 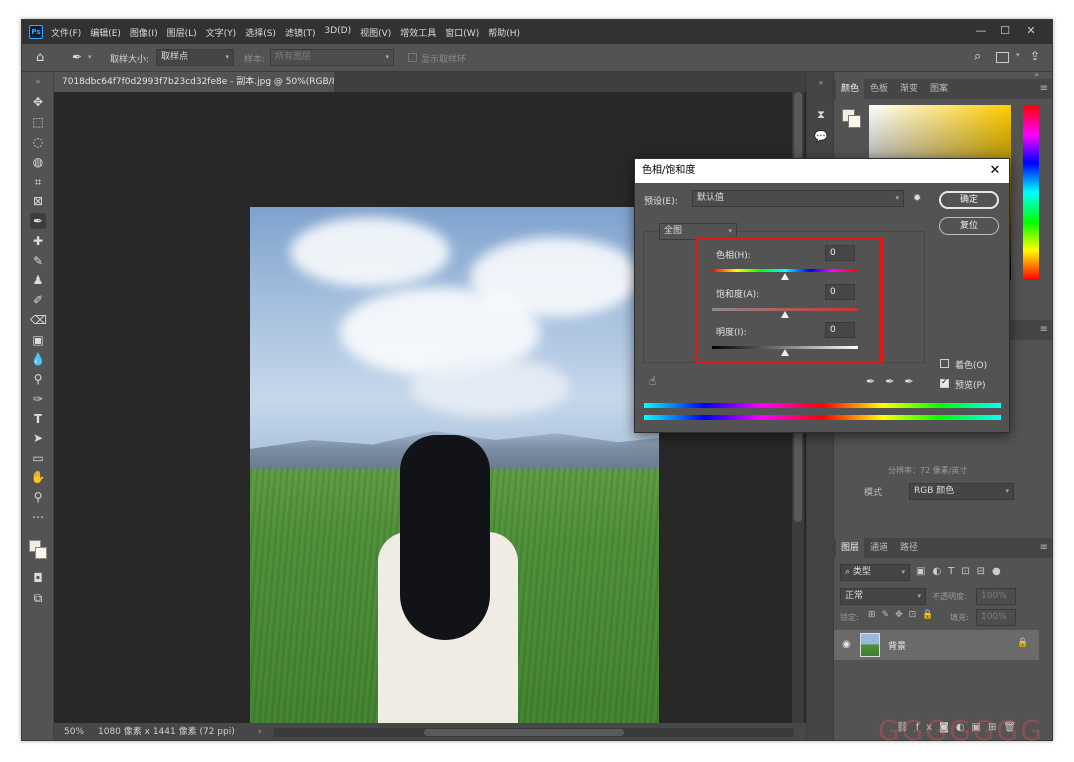 I want to click on tab-swatches: 色板, so click(x=879, y=89).